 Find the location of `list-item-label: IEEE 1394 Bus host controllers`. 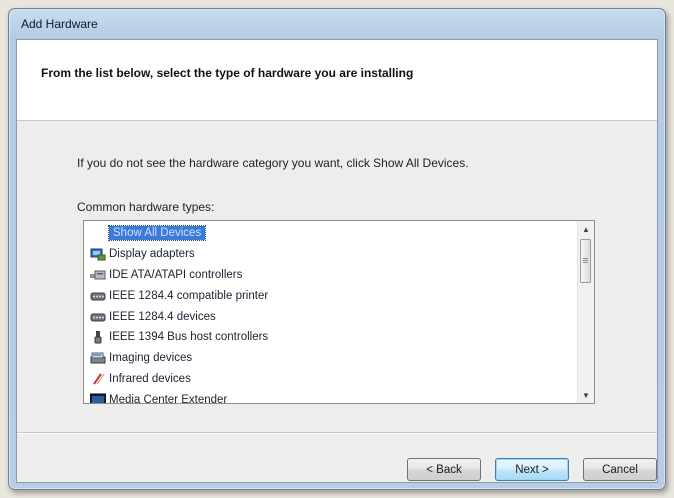

list-item-label: IEEE 1394 Bus host controllers is located at coordinates (189, 337).